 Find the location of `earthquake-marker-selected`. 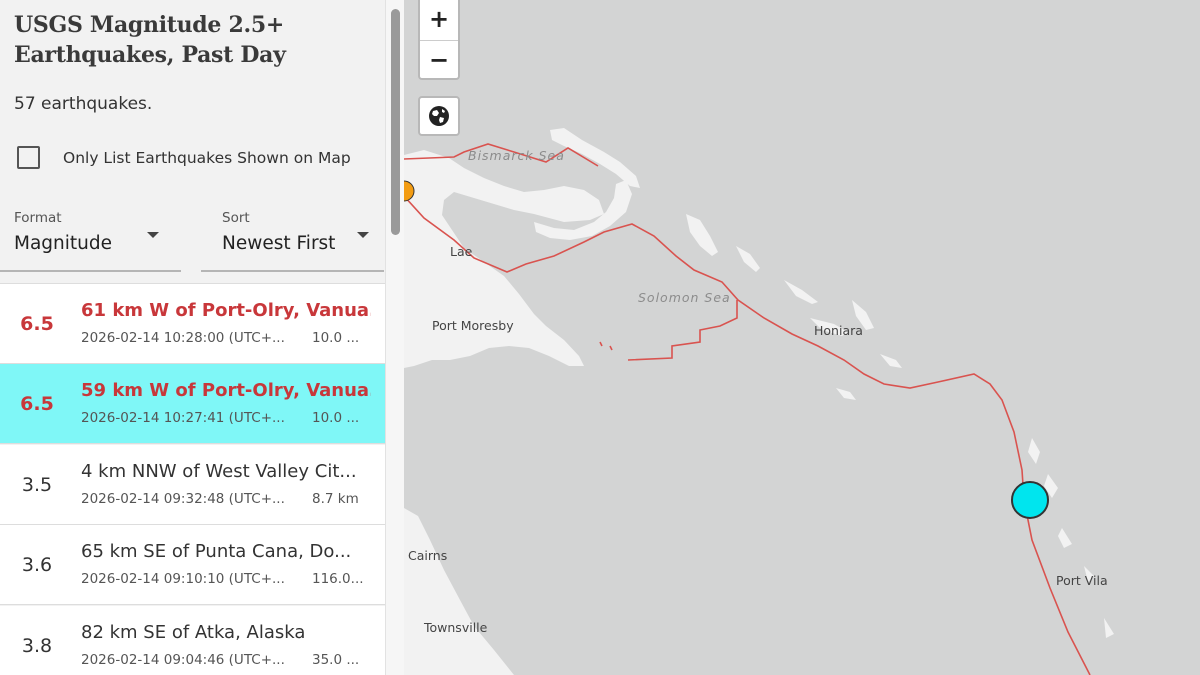

earthquake-marker-selected is located at coordinates (1030, 500).